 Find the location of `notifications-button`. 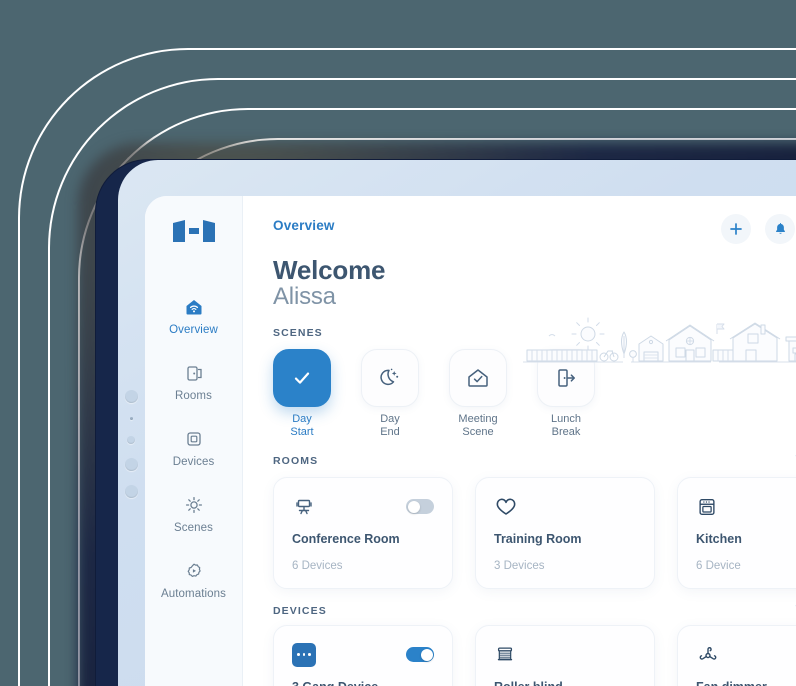

notifications-button is located at coordinates (780, 229).